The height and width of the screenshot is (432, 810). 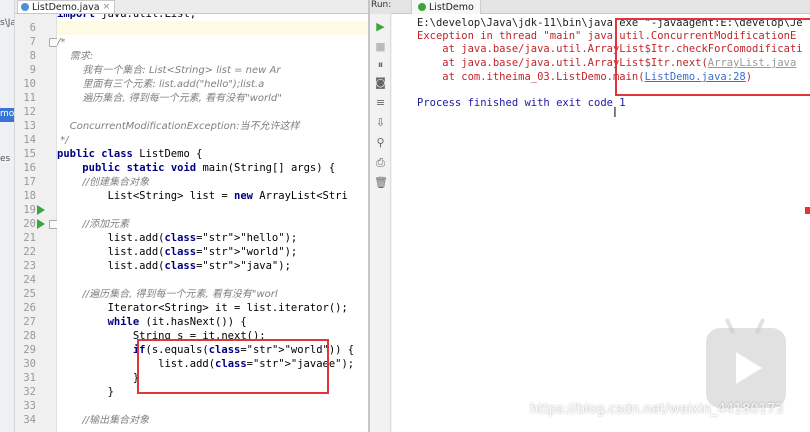 I want to click on stop-icon: ■, so click(x=380, y=46).